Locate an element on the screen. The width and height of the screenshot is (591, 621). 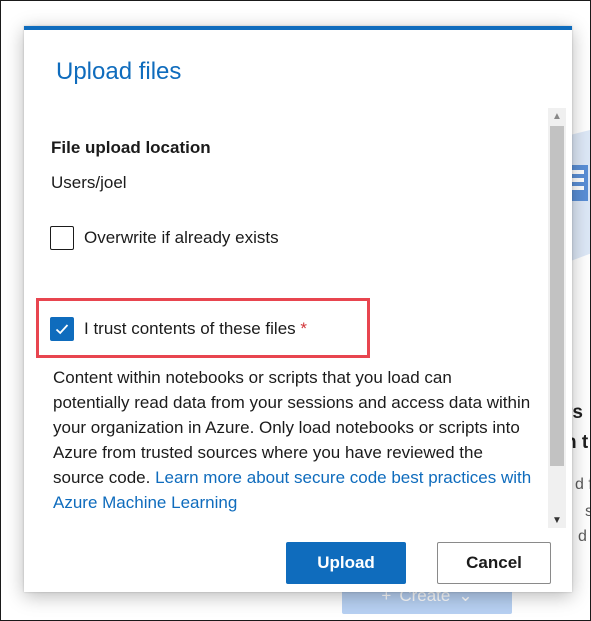
trust-checkbox-row: I trust contents of these files * is located at coordinates (178, 329).